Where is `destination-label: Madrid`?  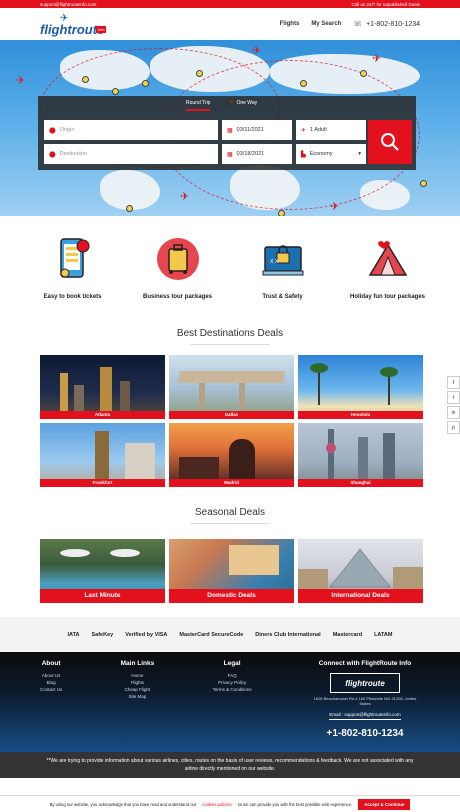
destination-label: Madrid is located at coordinates (231, 483).